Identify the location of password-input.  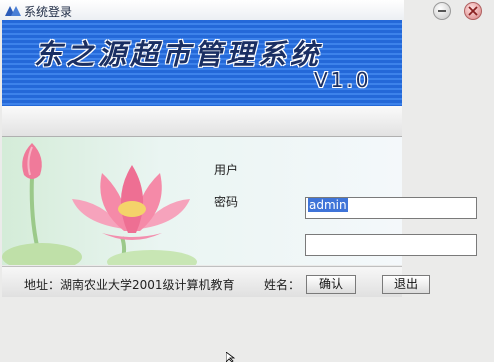
(391, 245).